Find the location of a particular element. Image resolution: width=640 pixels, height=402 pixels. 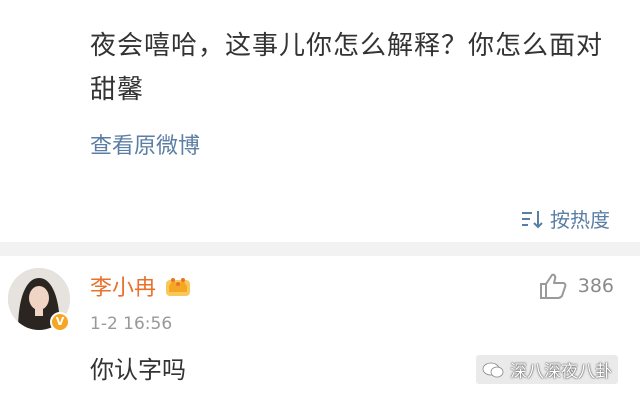

username: 李小冉 is located at coordinates (123, 286).